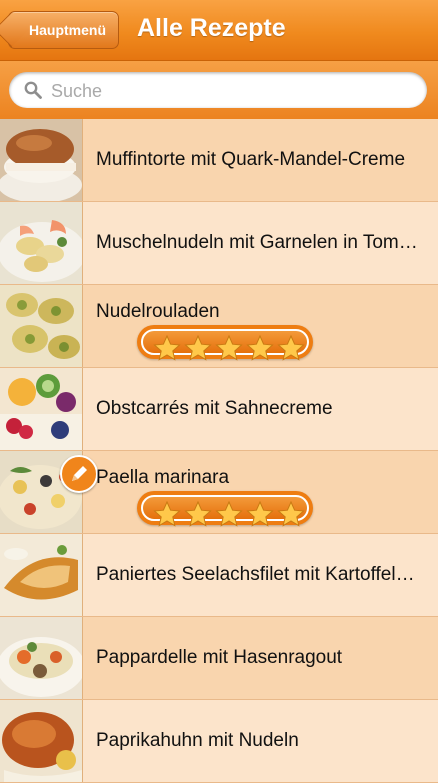 The width and height of the screenshot is (438, 783). Describe the element at coordinates (211, 28) in the screenshot. I see `page-title: Alle Rezepte` at that location.